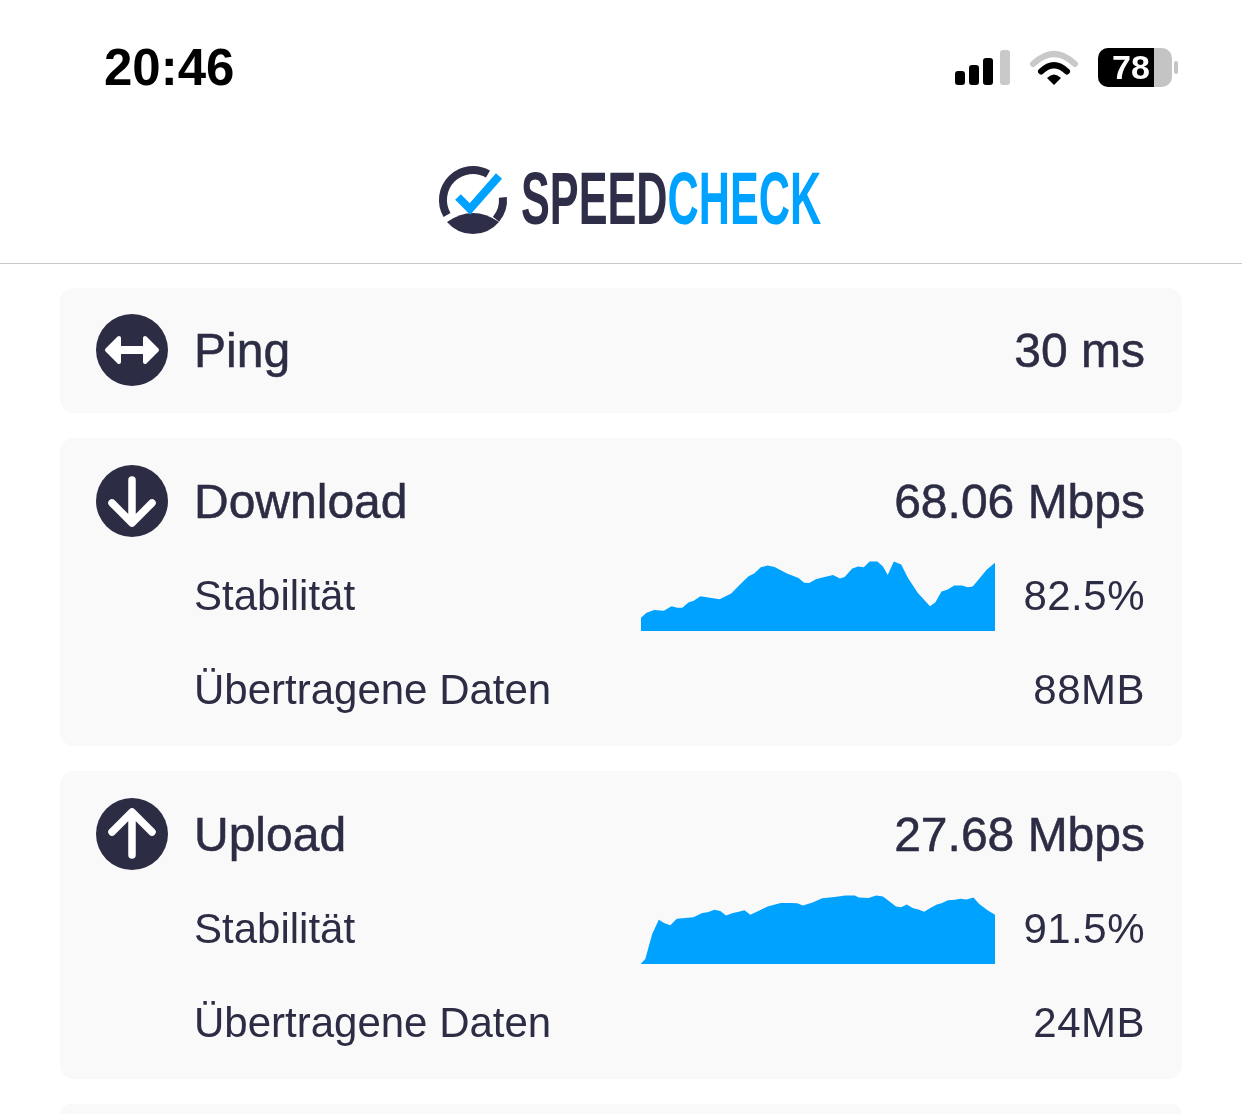 This screenshot has width=1242, height=1114. What do you see at coordinates (301, 501) in the screenshot?
I see `metric-label: Download` at bounding box center [301, 501].